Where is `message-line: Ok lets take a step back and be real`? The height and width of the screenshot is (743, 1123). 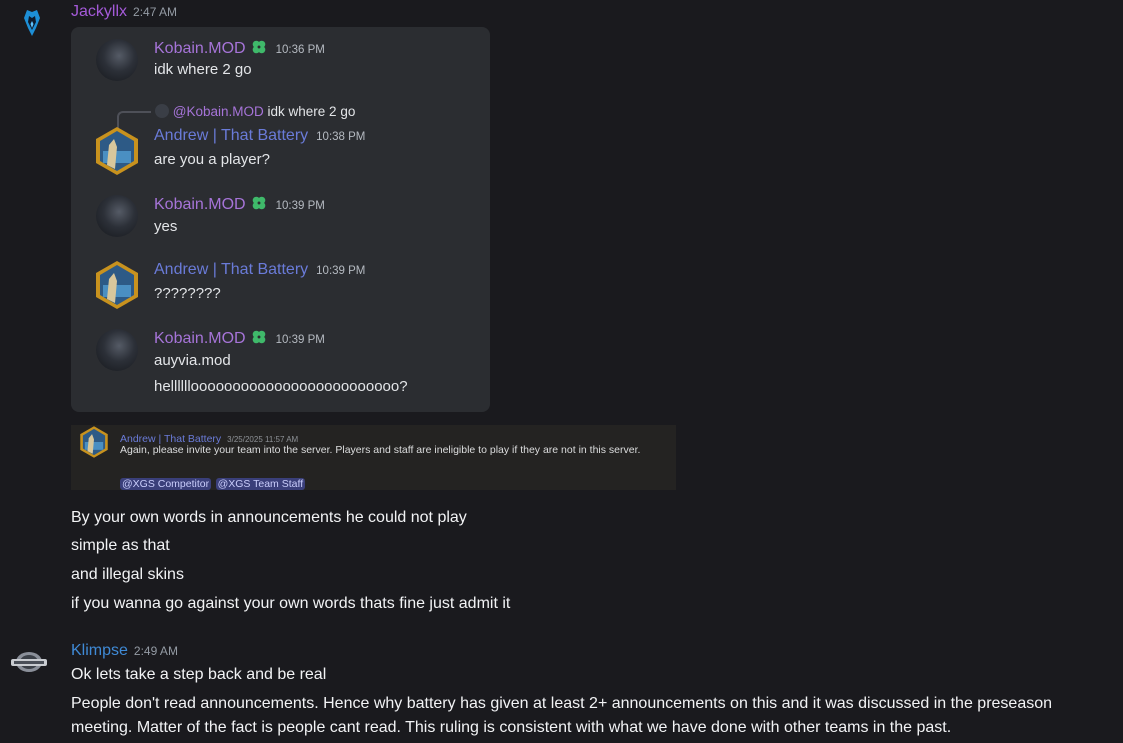 message-line: Ok lets take a step back and be real is located at coordinates (199, 674).